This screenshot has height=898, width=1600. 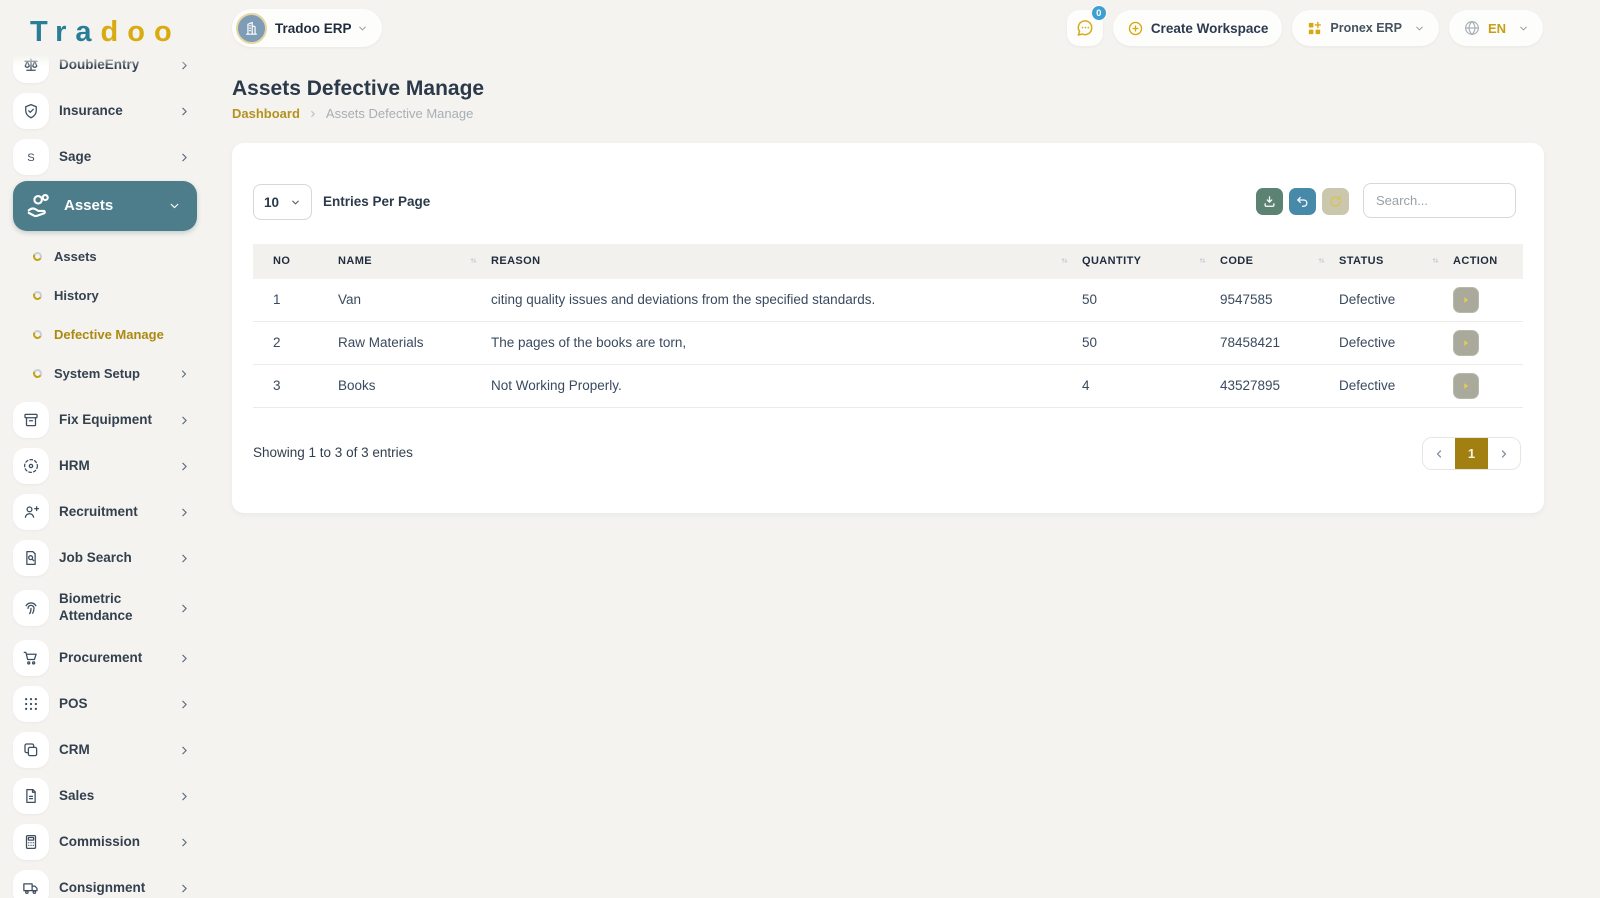 I want to click on sidebar-item-commission: Commission, so click(x=105, y=842).